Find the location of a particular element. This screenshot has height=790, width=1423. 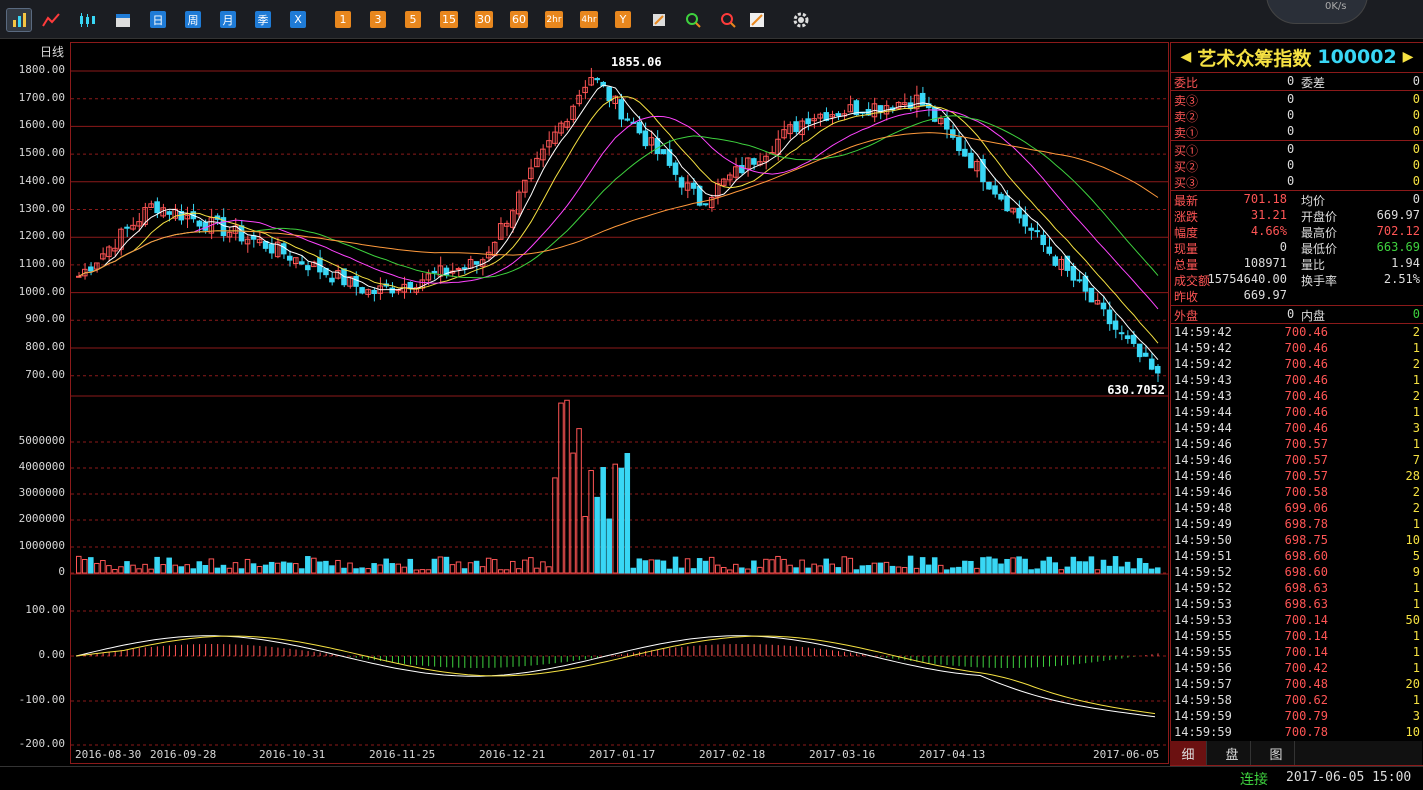

calendar-icon is located at coordinates (123, 19).